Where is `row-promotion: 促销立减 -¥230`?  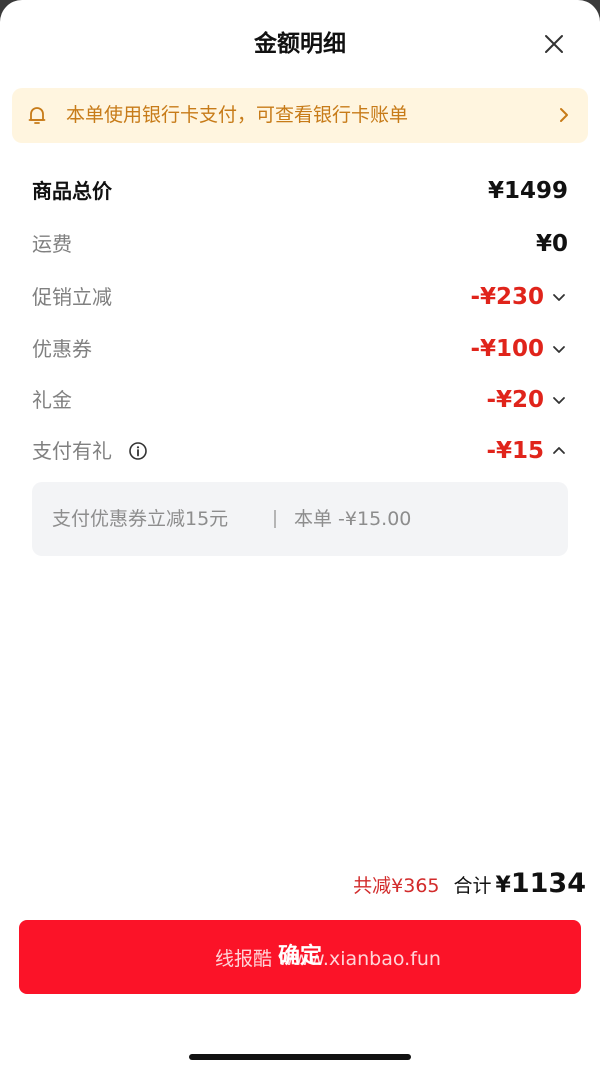
row-promotion: 促销立减 -¥230 is located at coordinates (300, 297).